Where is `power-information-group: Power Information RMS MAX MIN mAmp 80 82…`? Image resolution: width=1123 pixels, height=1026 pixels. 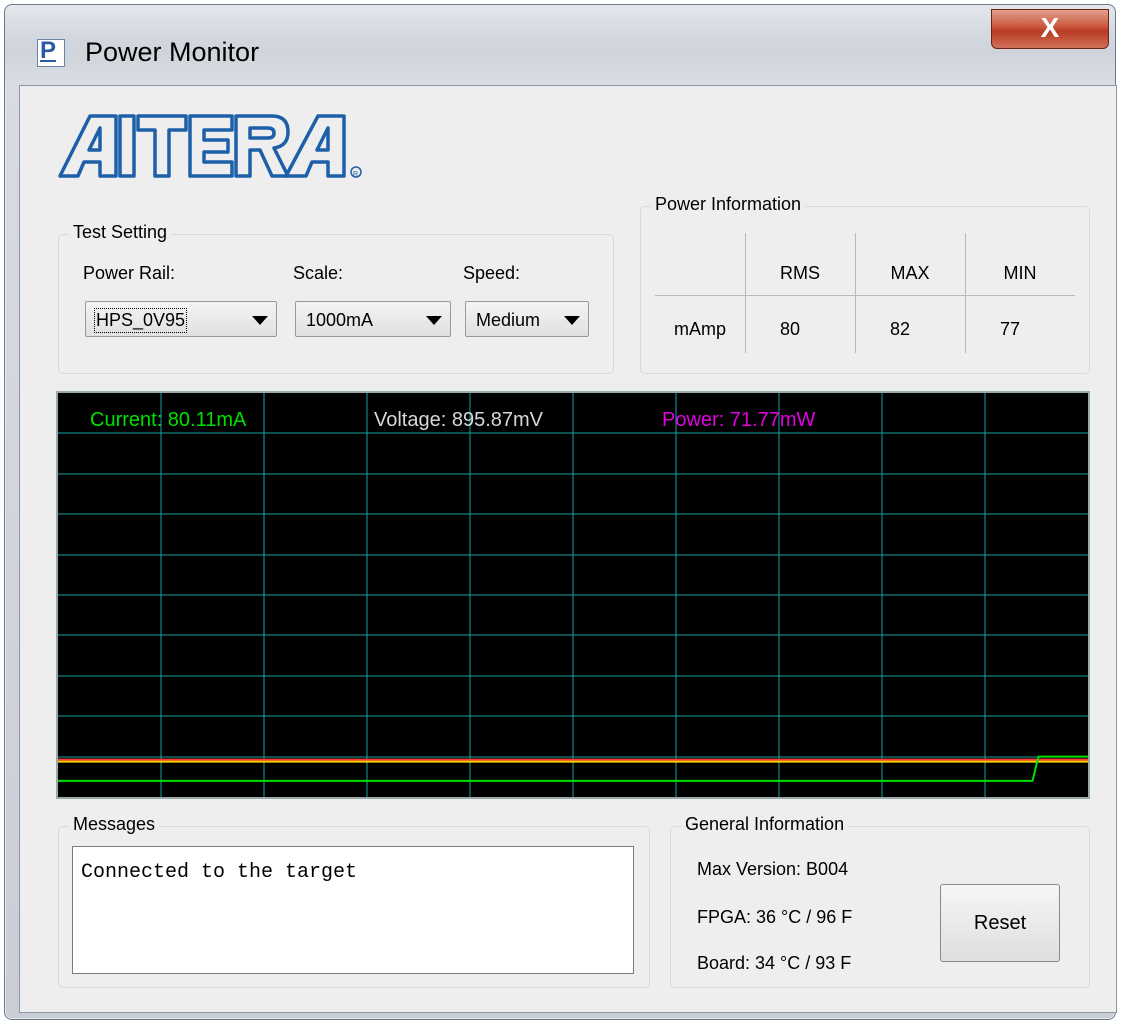 power-information-group: Power Information RMS MAX MIN mAmp 80 82… is located at coordinates (865, 284).